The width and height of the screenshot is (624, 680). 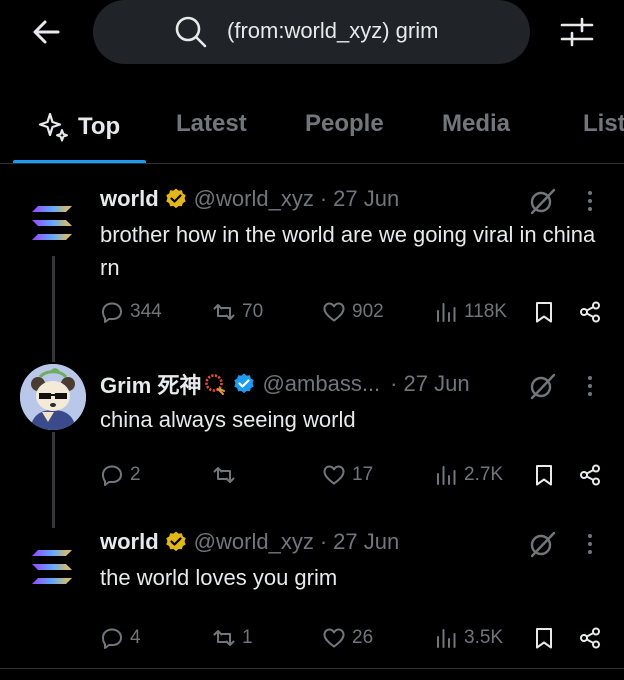 I want to click on like-count: 902, so click(x=368, y=311).